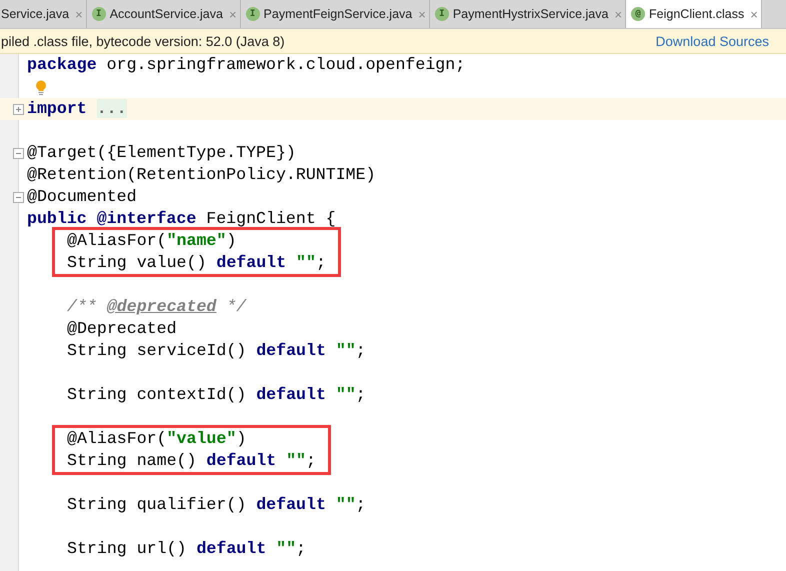 This screenshot has height=571, width=786. I want to click on code-line: @Deprecated, so click(122, 329).